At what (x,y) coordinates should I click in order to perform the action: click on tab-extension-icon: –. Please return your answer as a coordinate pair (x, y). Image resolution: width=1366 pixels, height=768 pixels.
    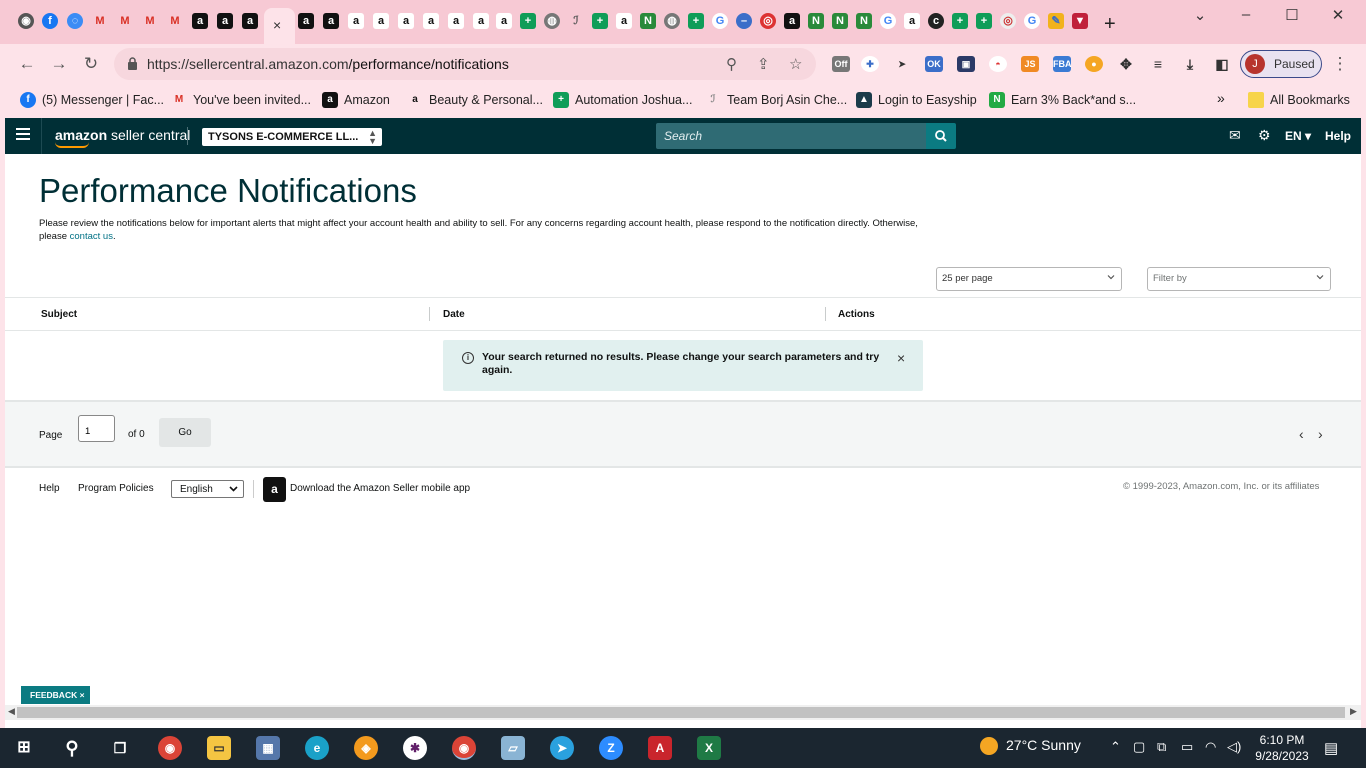
    Looking at the image, I should click on (744, 21).